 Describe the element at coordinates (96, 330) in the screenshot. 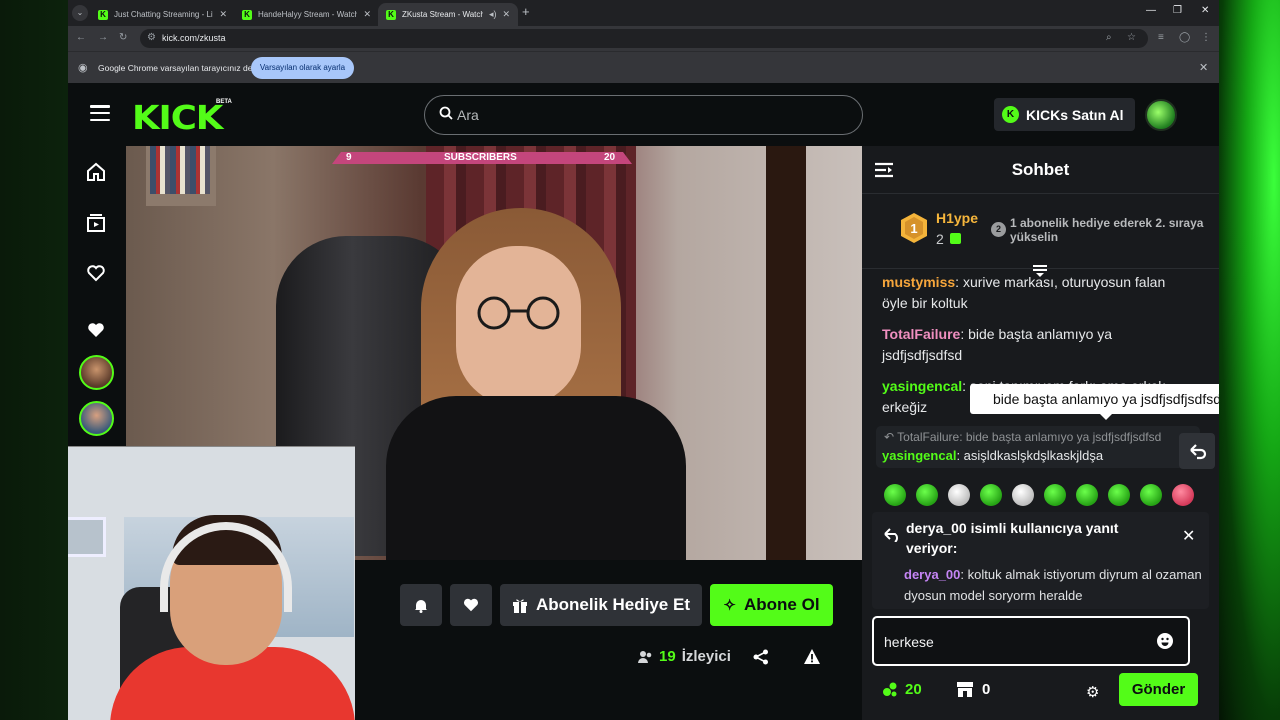

I see `followed-heart-icon` at that location.